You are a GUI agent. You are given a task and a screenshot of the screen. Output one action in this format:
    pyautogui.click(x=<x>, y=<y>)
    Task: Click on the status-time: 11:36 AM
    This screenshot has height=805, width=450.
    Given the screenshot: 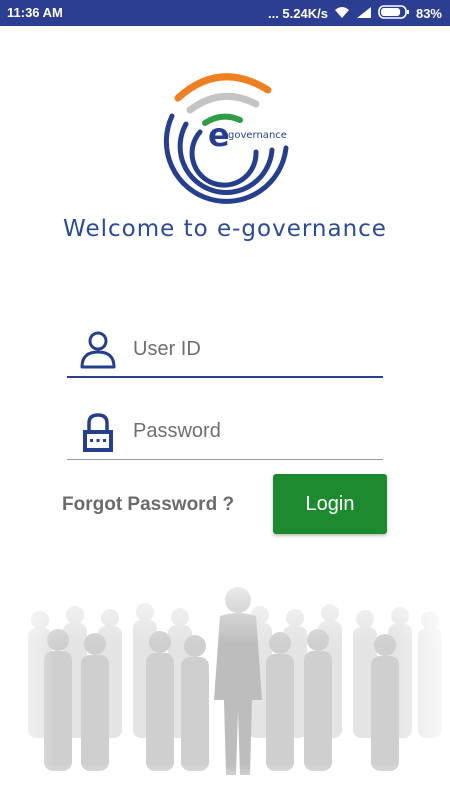 What is the action you would take?
    pyautogui.click(x=35, y=12)
    